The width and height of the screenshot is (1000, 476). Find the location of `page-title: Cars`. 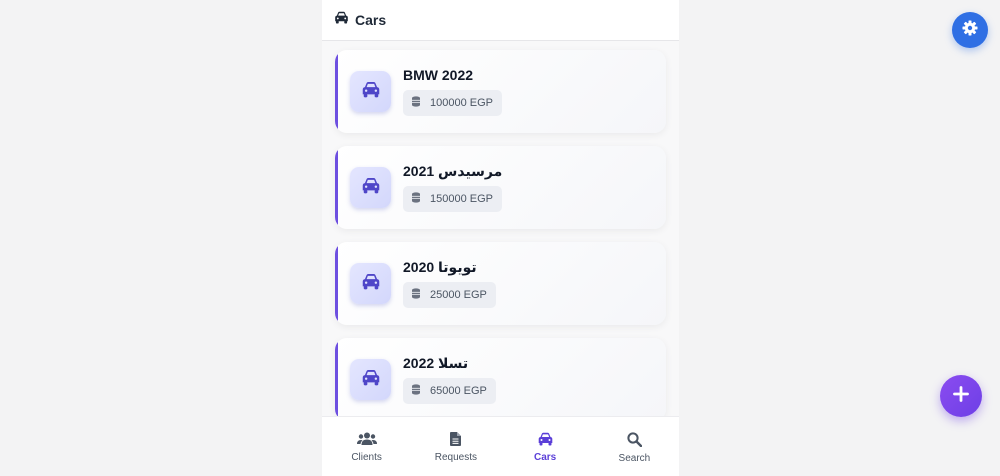

page-title: Cars is located at coordinates (371, 20).